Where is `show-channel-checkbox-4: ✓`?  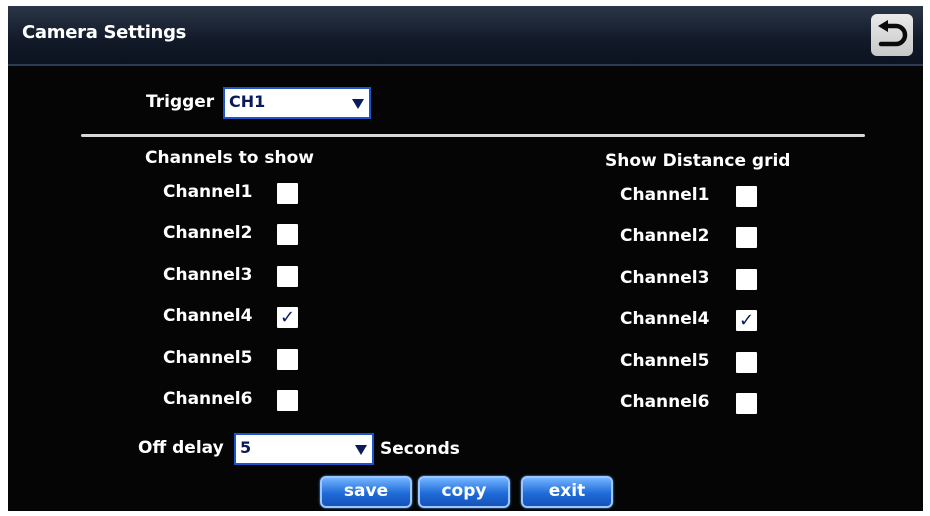
show-channel-checkbox-4: ✓ is located at coordinates (287, 318).